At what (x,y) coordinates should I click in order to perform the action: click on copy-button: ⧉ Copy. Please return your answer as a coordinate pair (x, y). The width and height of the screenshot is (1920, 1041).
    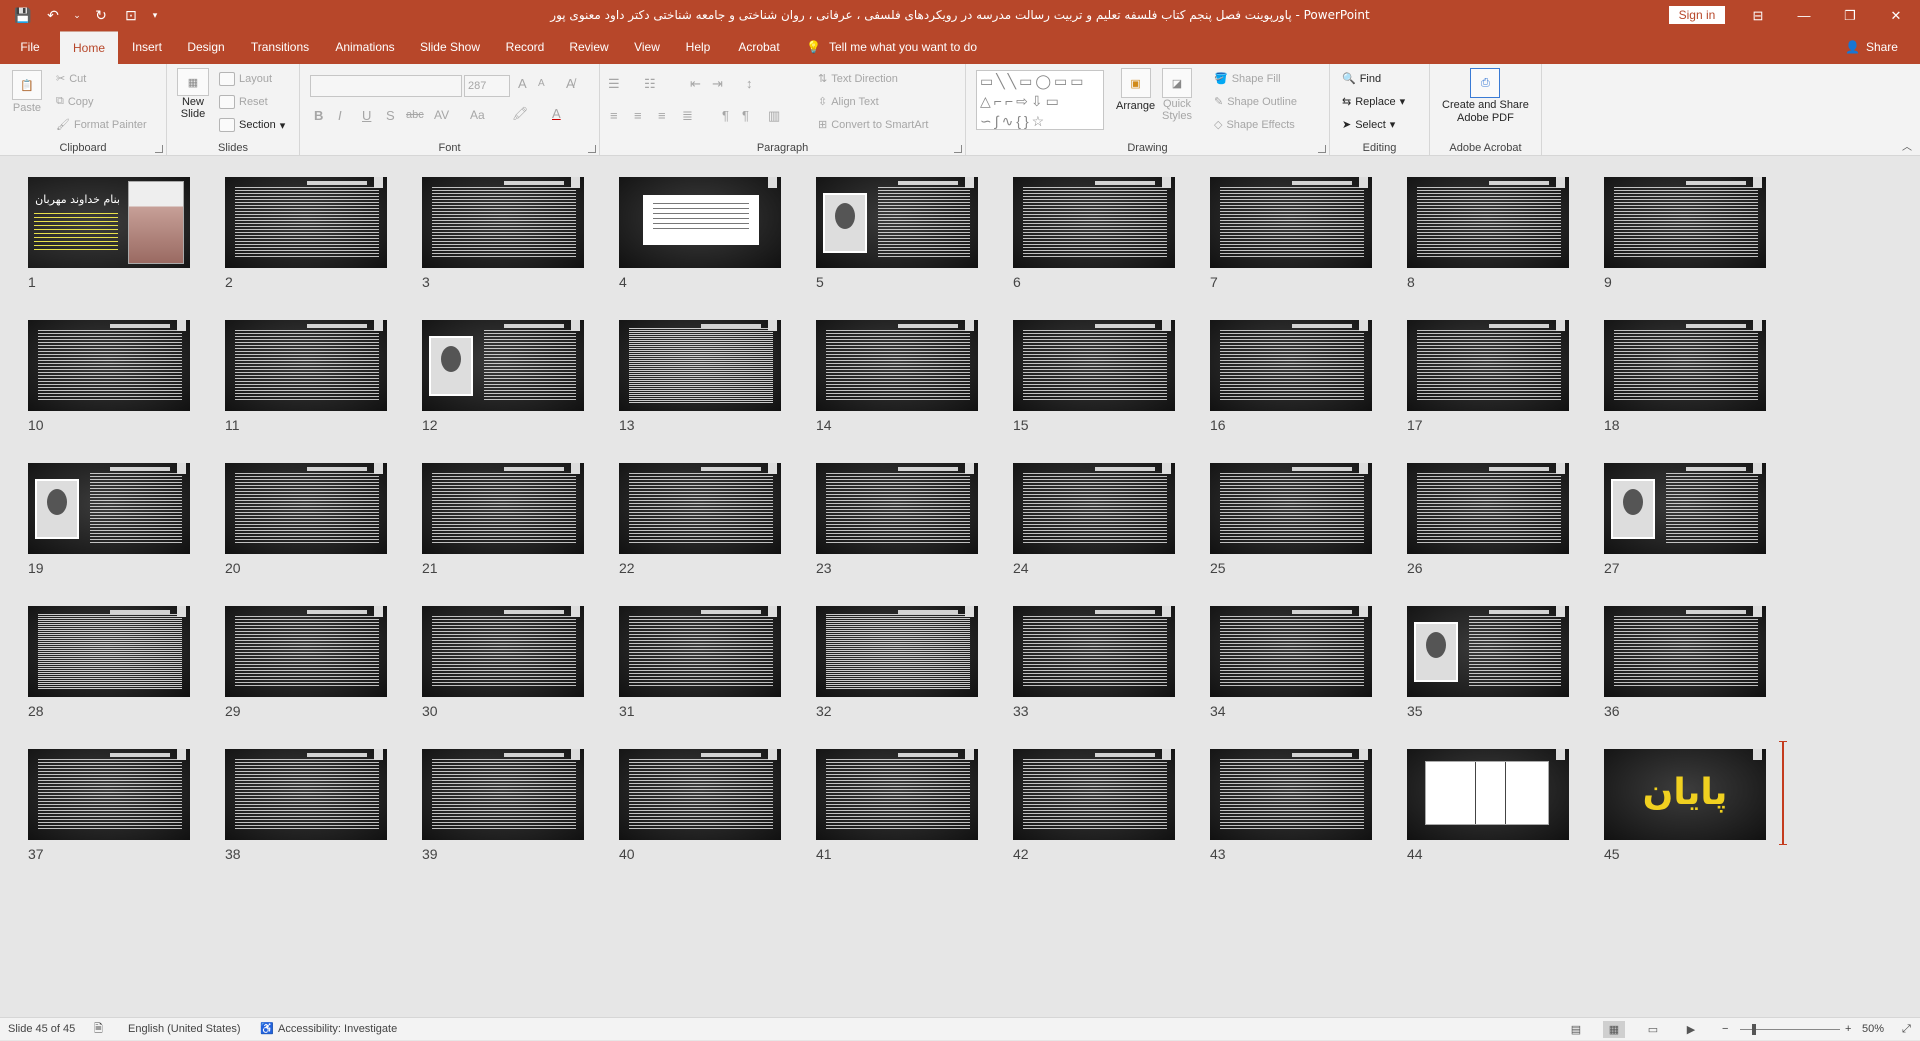
    Looking at the image, I should click on (75, 101).